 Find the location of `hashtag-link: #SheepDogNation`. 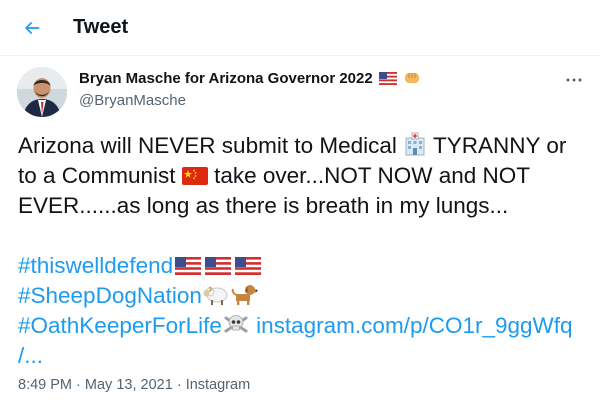

hashtag-link: #SheepDogNation is located at coordinates (110, 295).